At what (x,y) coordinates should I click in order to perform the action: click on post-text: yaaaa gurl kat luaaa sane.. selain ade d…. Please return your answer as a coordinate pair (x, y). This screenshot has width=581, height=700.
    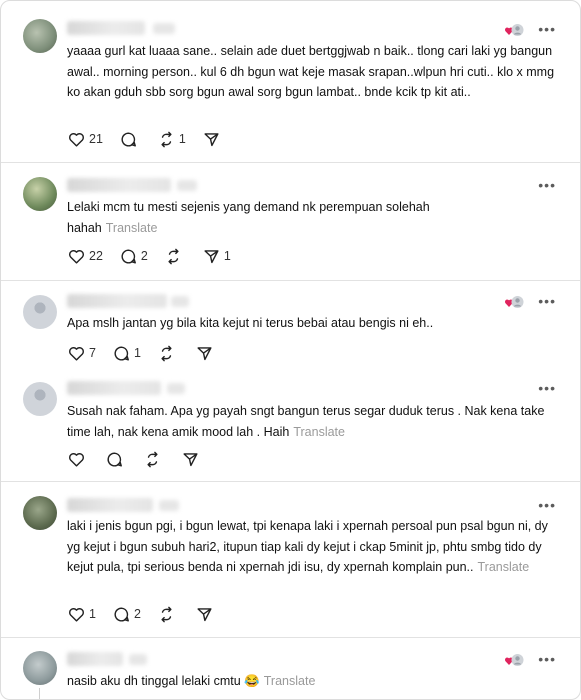
    Looking at the image, I should click on (312, 72).